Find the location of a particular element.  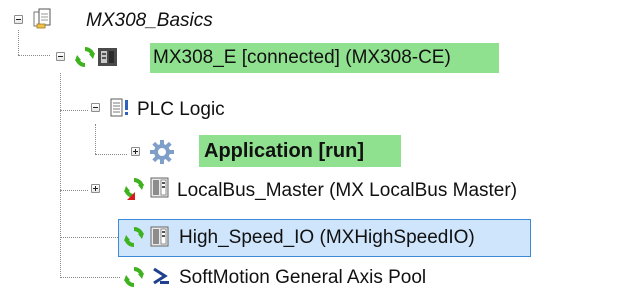

tree-label-plc-logic: PLC Logic is located at coordinates (181, 110).